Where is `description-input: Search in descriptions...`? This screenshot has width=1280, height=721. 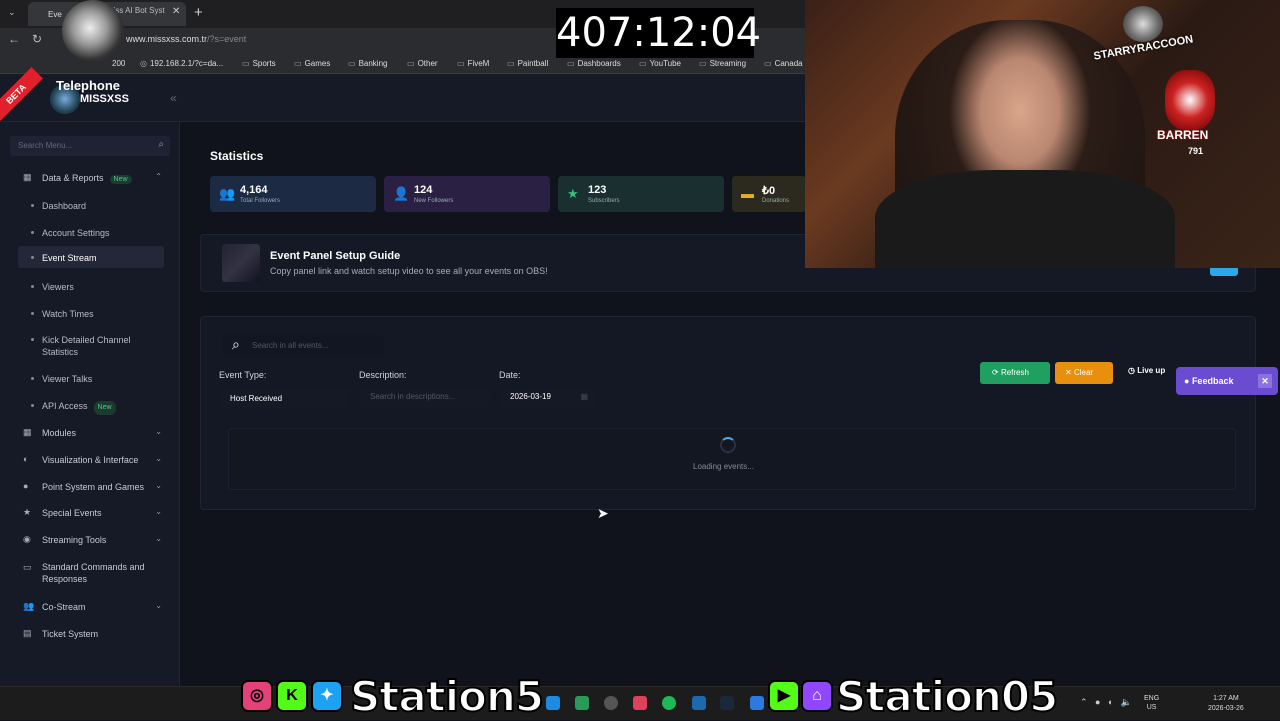 description-input: Search in descriptions... is located at coordinates (425, 398).